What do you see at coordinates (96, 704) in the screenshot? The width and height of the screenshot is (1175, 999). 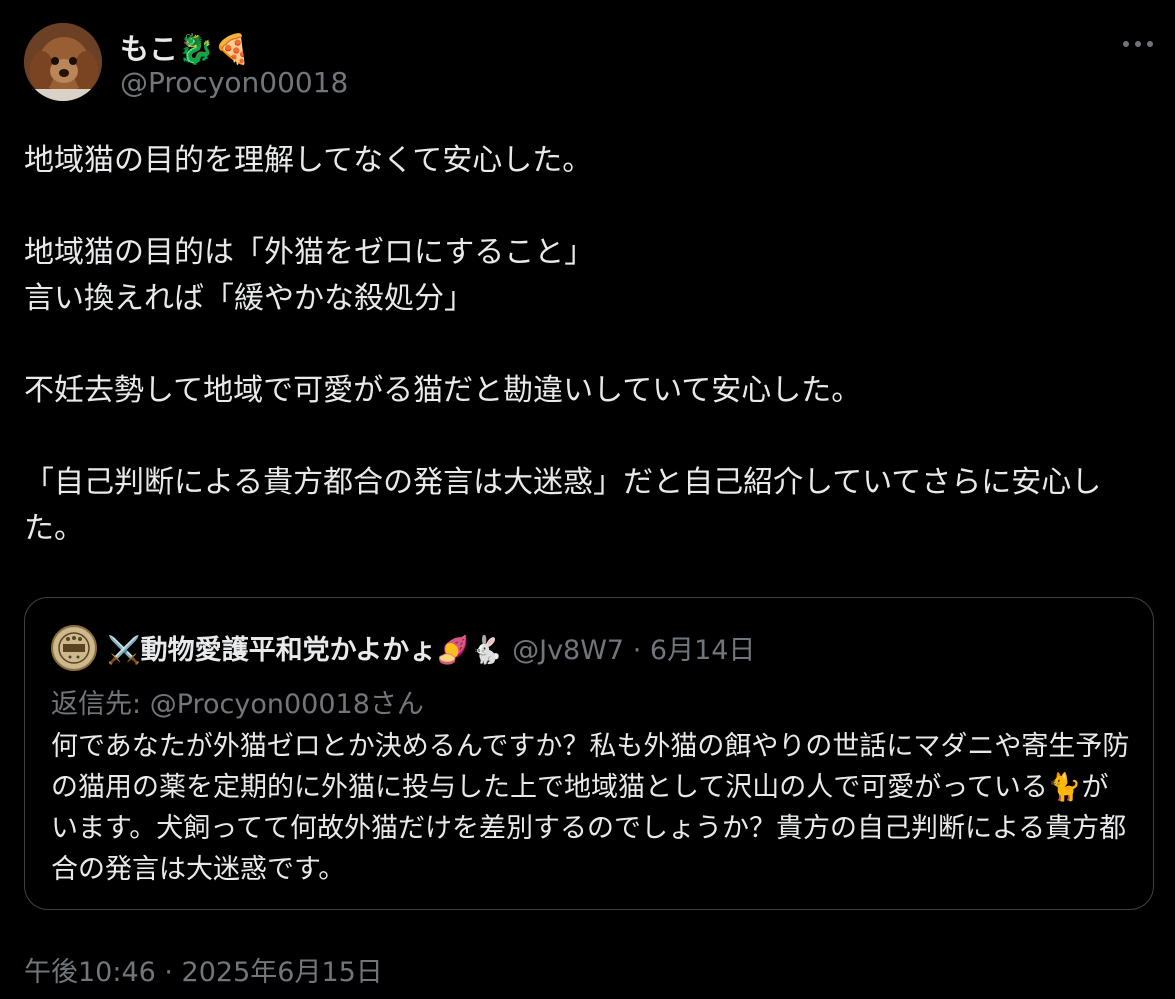 I see `reply-to-label: 返信先:` at bounding box center [96, 704].